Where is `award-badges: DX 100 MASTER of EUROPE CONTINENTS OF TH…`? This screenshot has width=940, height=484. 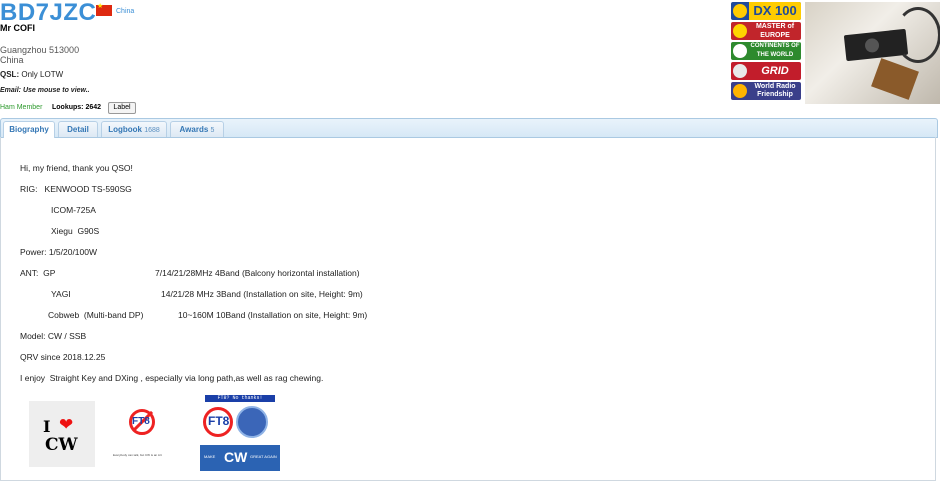 award-badges: DX 100 MASTER of EUROPE CONTINENTS OF TH… is located at coordinates (766, 52).